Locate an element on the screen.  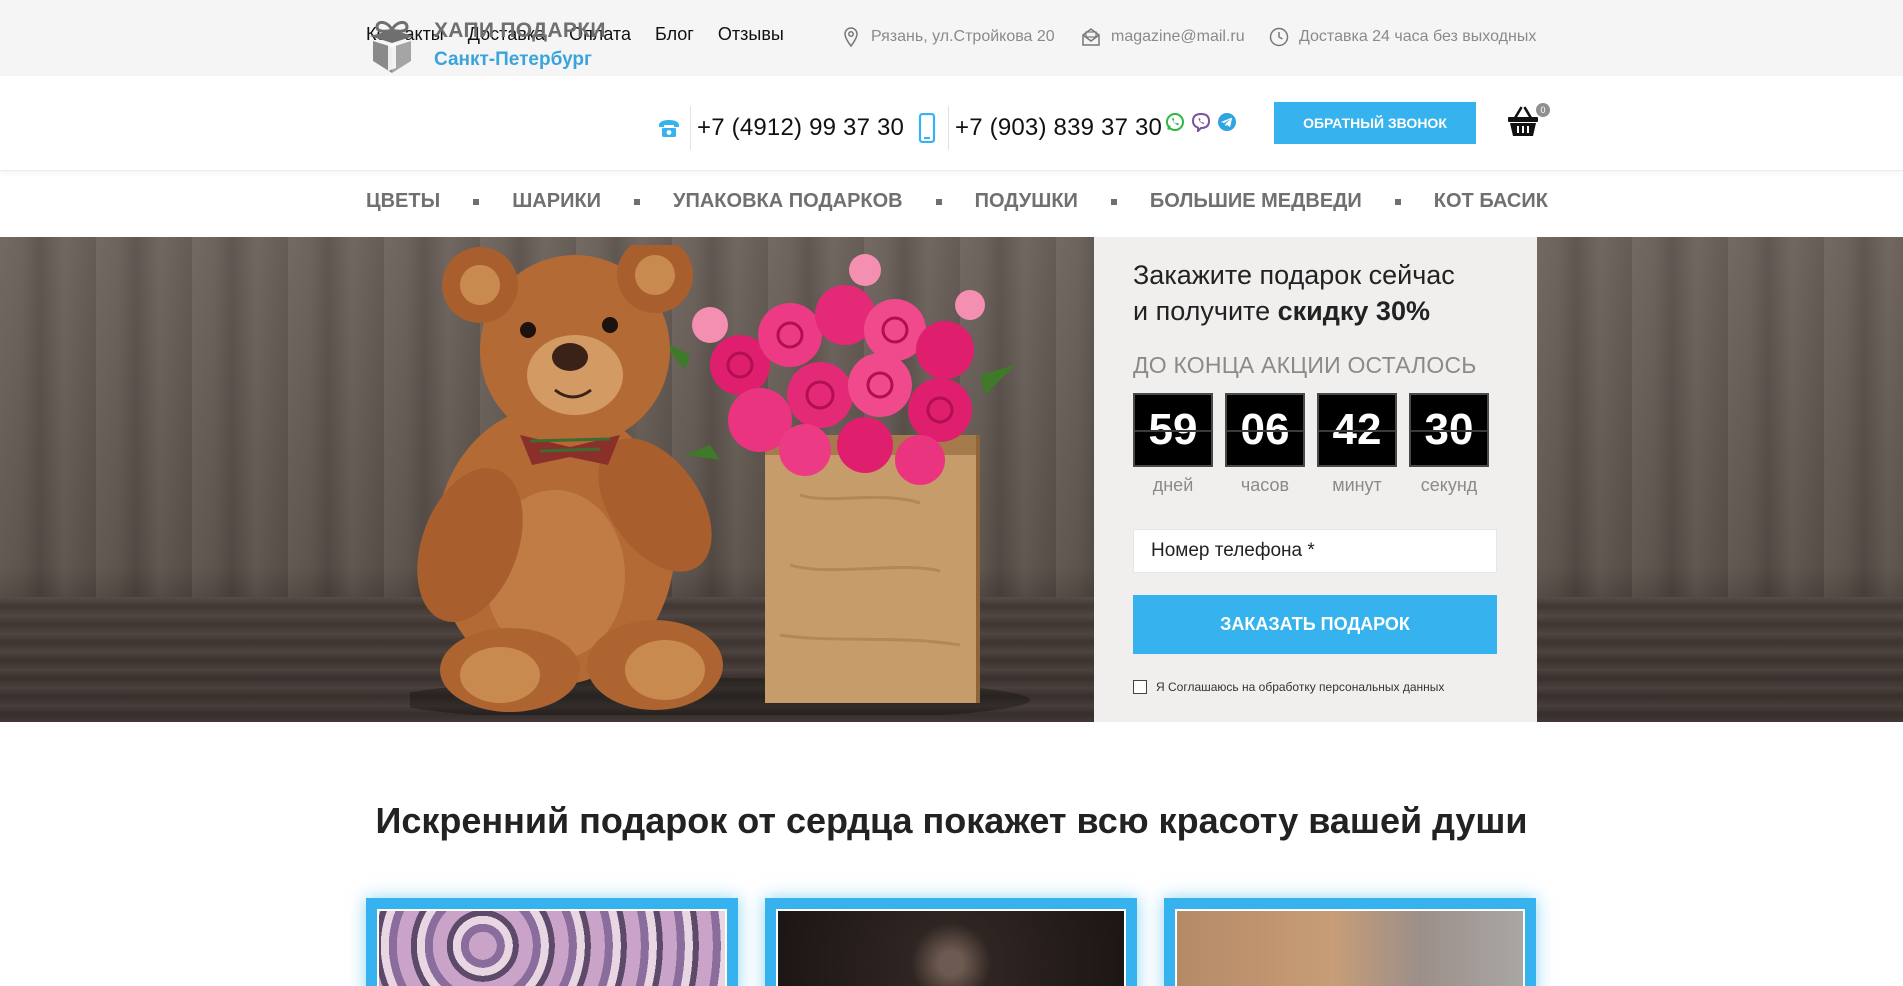
hours-text: Доставка 24 часа без выходных is located at coordinates (1418, 36).